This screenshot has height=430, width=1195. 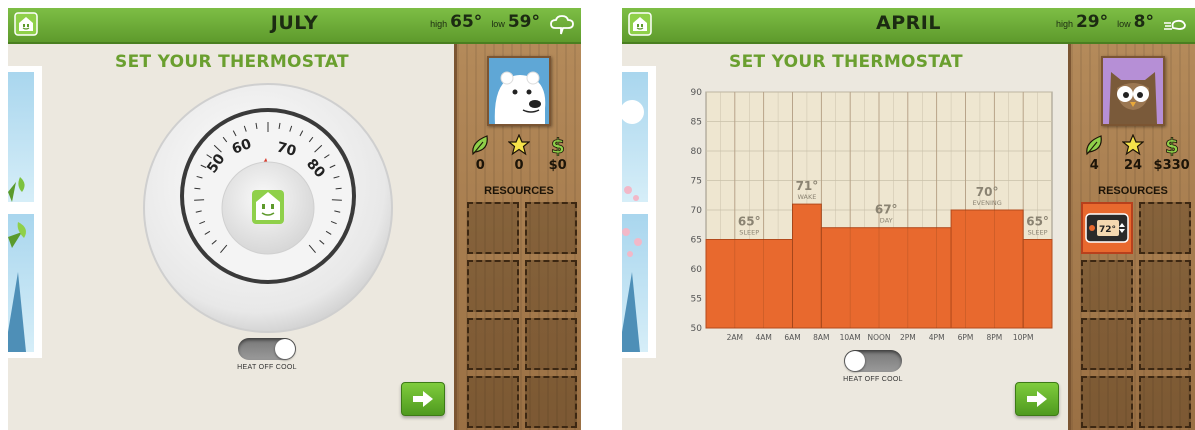 I want to click on owl-icon, so click(x=1133, y=91).